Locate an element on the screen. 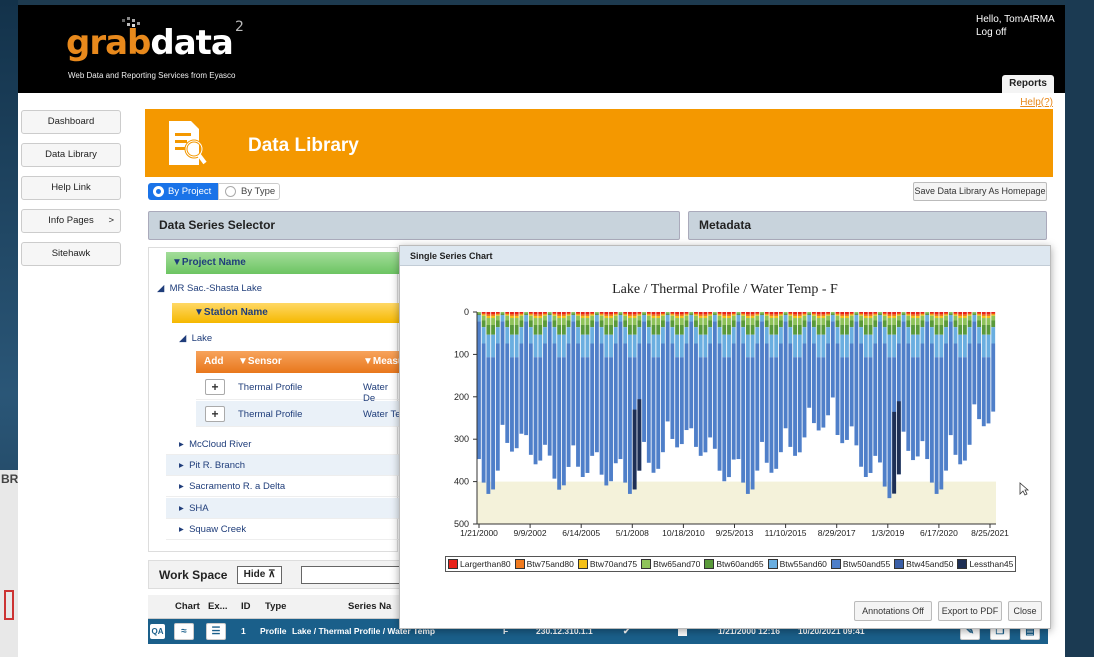  legend-item: Btw60and65 is located at coordinates (733, 564).